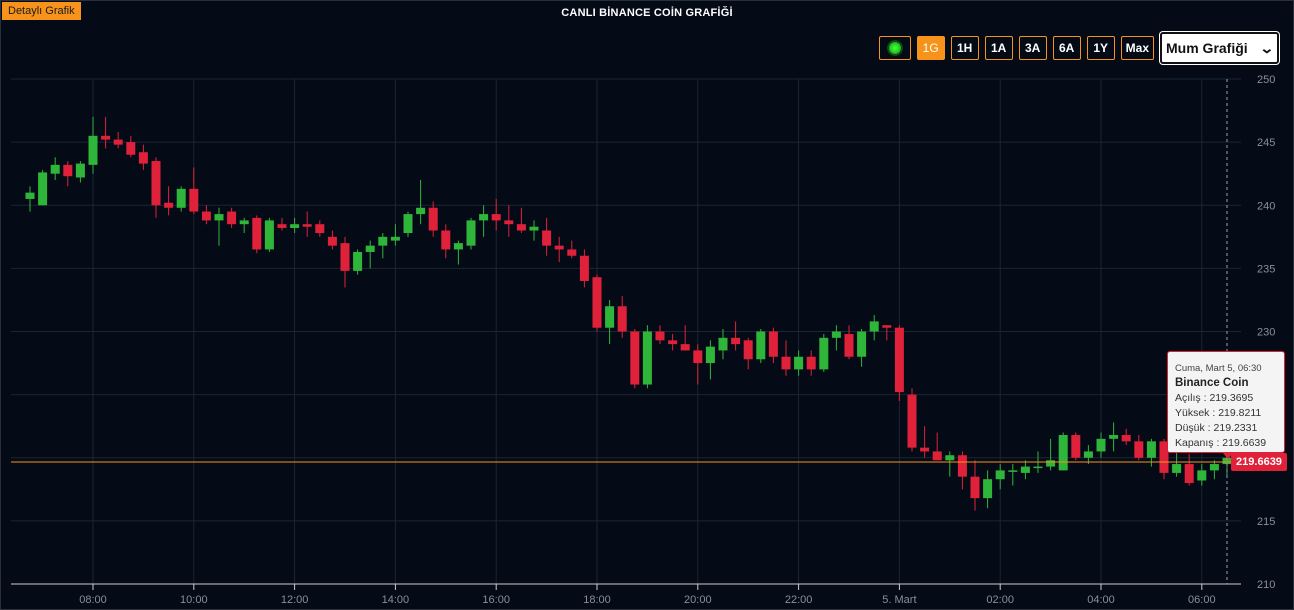 This screenshot has height=610, width=1294. What do you see at coordinates (1216, 428) in the screenshot?
I see `tooltip-low: Düşük : 219.2331` at bounding box center [1216, 428].